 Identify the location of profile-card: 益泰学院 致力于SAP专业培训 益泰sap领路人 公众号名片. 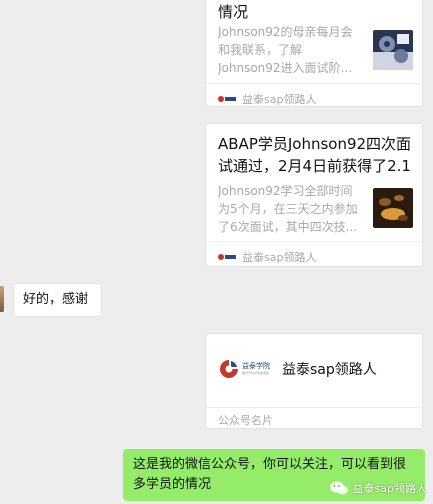
(314, 381).